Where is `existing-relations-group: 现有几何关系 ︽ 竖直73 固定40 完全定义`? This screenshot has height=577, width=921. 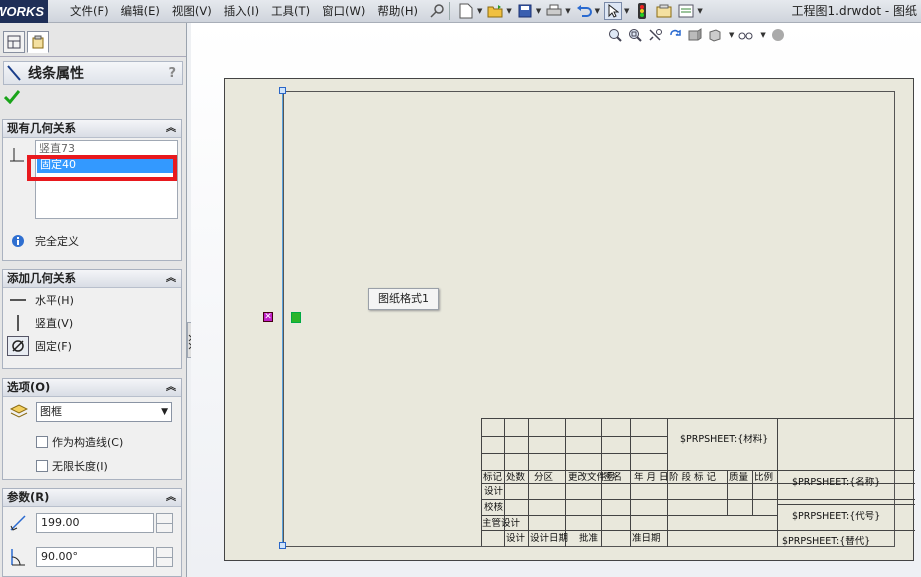
existing-relations-group: 现有几何关系 ︽ 竖直73 固定40 完全定义 is located at coordinates (92, 190).